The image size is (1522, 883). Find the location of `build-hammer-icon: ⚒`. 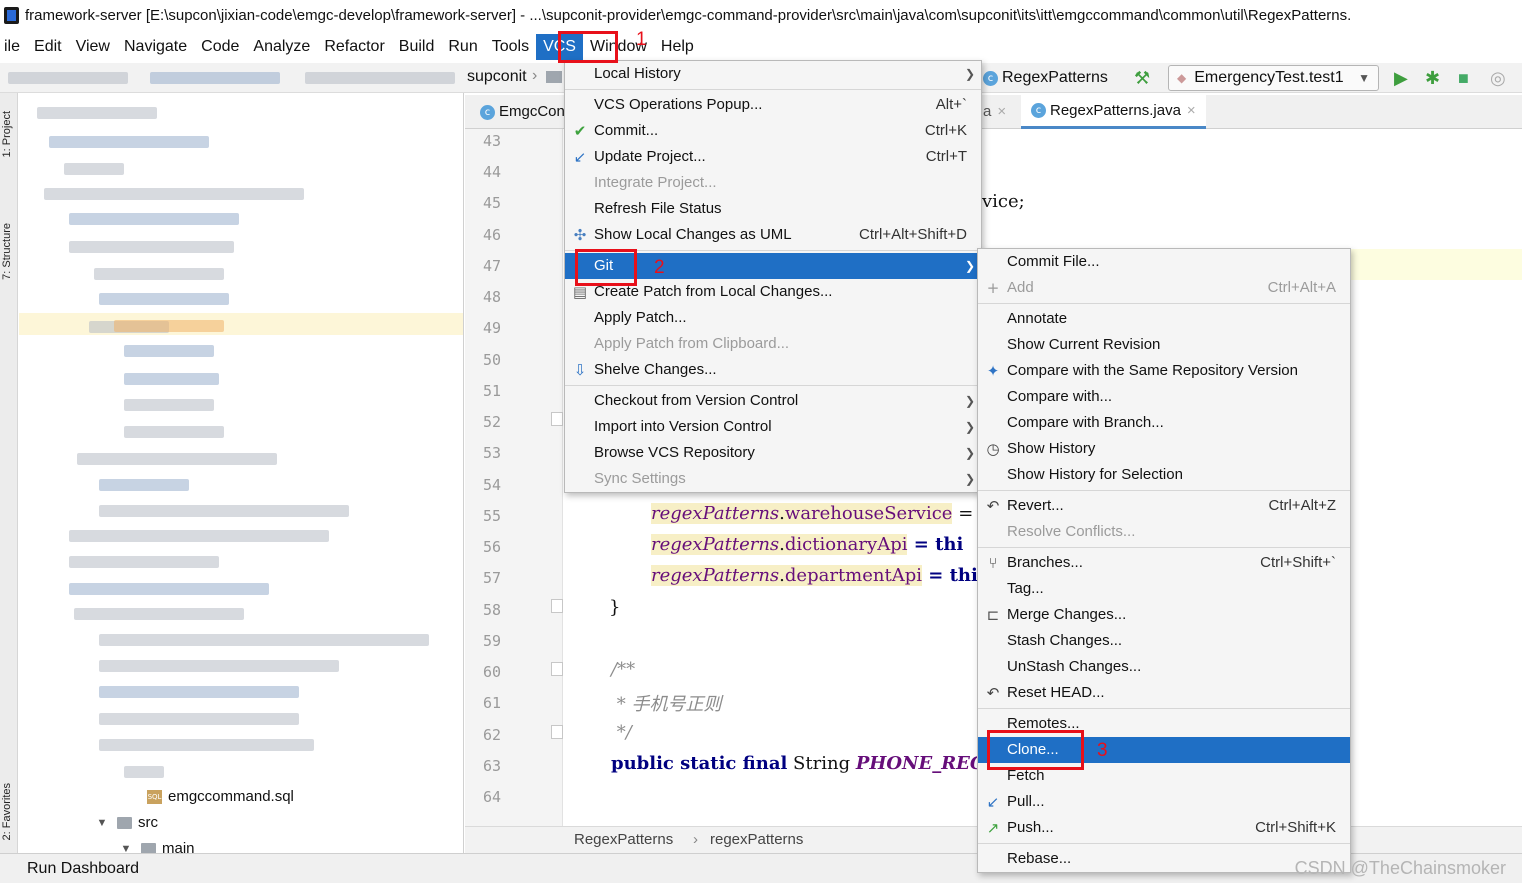

build-hammer-icon: ⚒ is located at coordinates (1142, 78).